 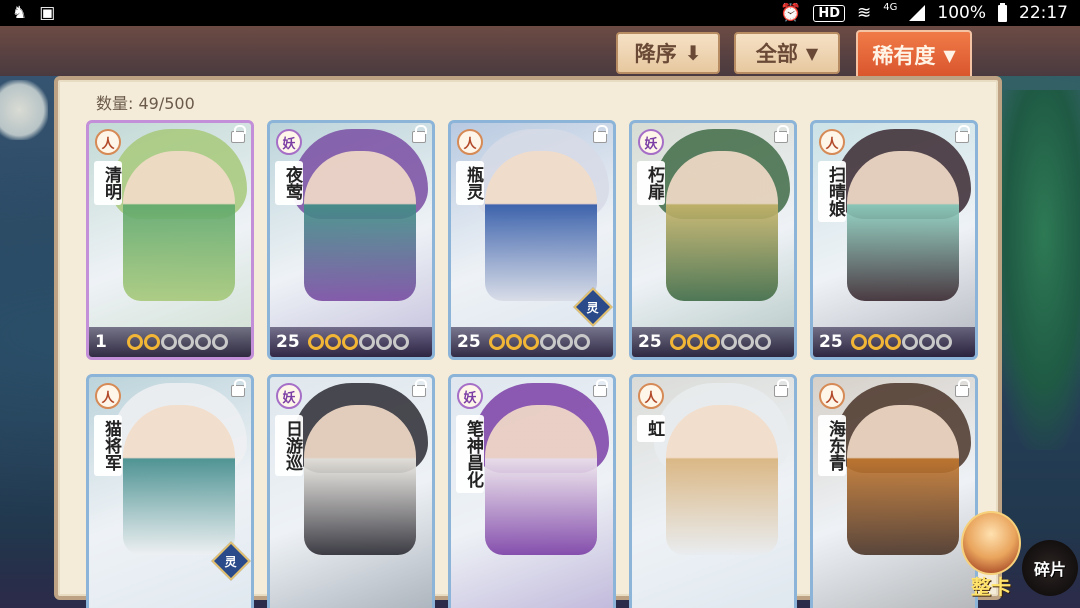 What do you see at coordinates (655, 54) in the screenshot?
I see `sort-order-label: 降序` at bounding box center [655, 54].